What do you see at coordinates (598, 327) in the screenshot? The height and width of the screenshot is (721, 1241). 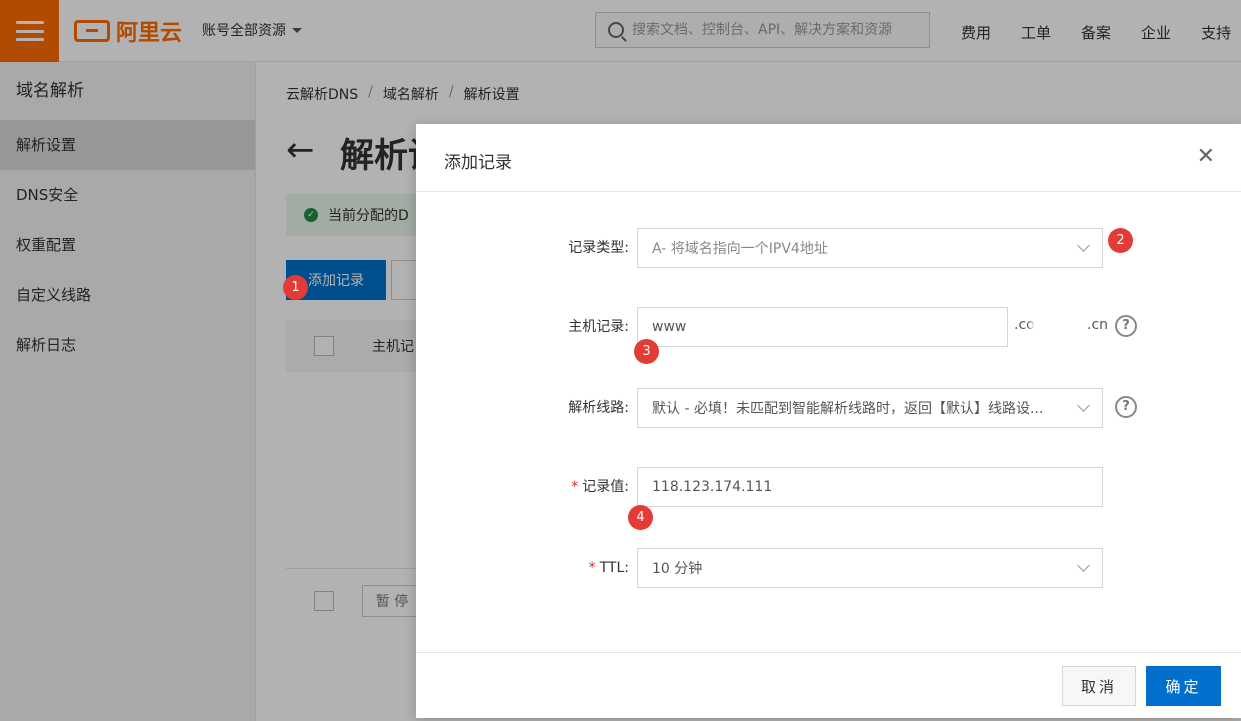 I see `host-label: 主机记录:` at bounding box center [598, 327].